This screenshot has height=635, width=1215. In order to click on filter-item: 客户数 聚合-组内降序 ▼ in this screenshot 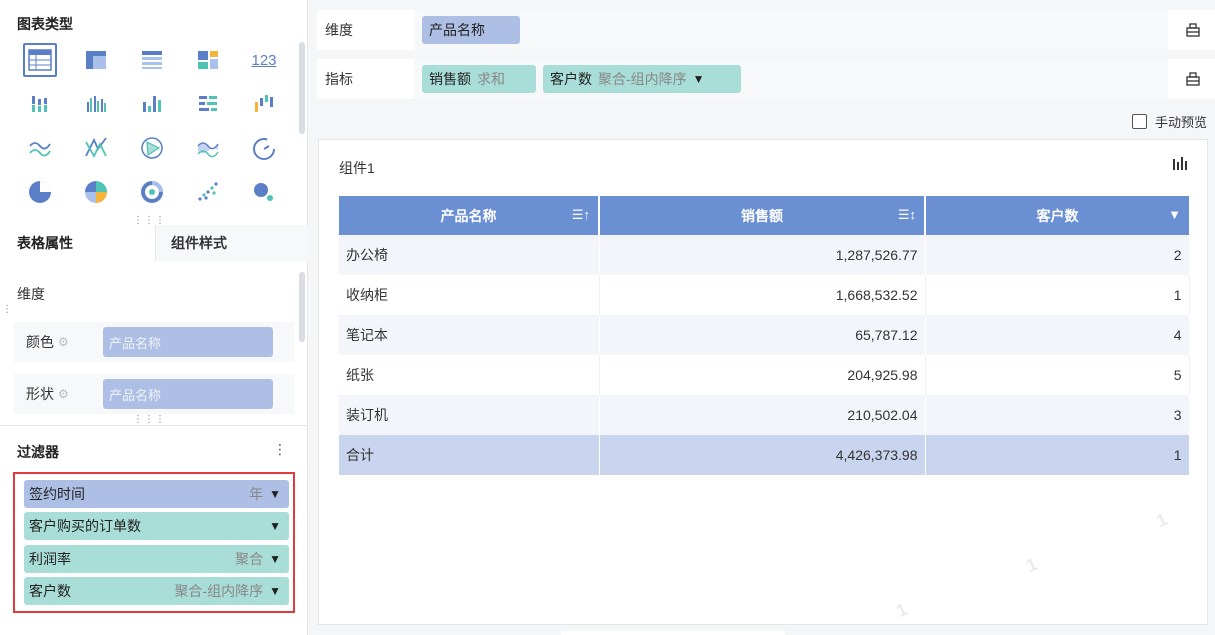, I will do `click(156, 591)`.